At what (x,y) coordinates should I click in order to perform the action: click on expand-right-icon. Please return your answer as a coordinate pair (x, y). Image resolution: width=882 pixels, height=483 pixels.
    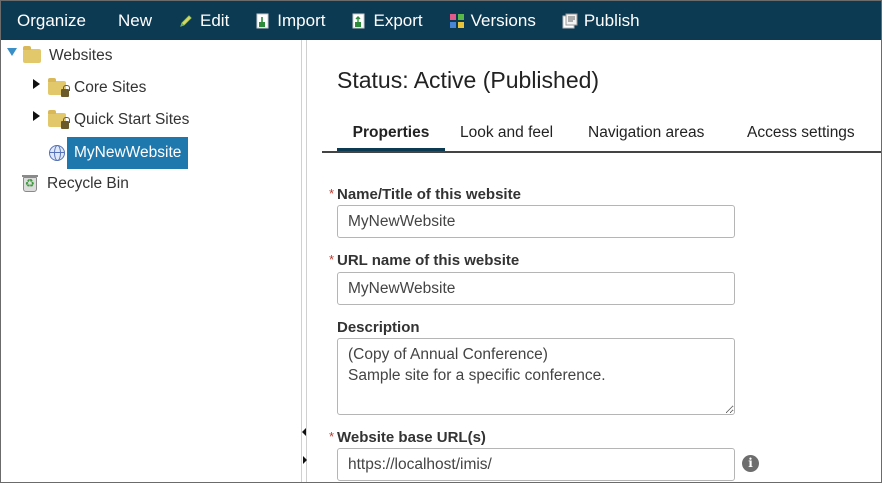
    Looking at the image, I should click on (305, 460).